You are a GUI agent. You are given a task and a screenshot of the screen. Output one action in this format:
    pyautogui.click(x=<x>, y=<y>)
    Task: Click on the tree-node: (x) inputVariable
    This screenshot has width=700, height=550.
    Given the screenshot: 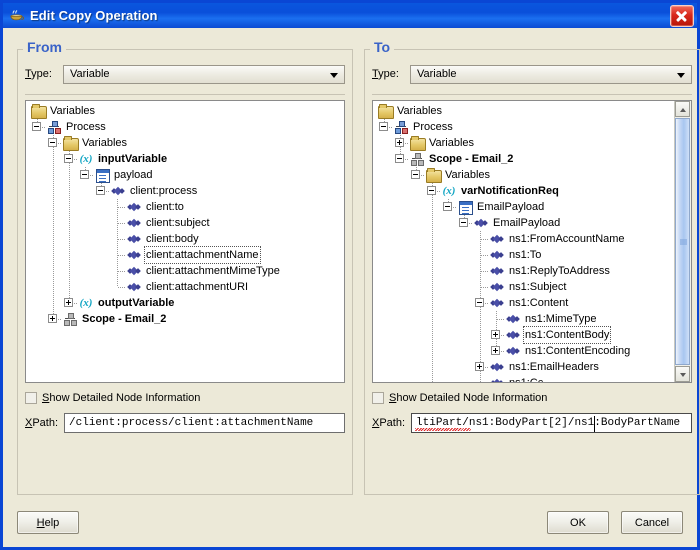 What is the action you would take?
    pyautogui.click(x=185, y=159)
    